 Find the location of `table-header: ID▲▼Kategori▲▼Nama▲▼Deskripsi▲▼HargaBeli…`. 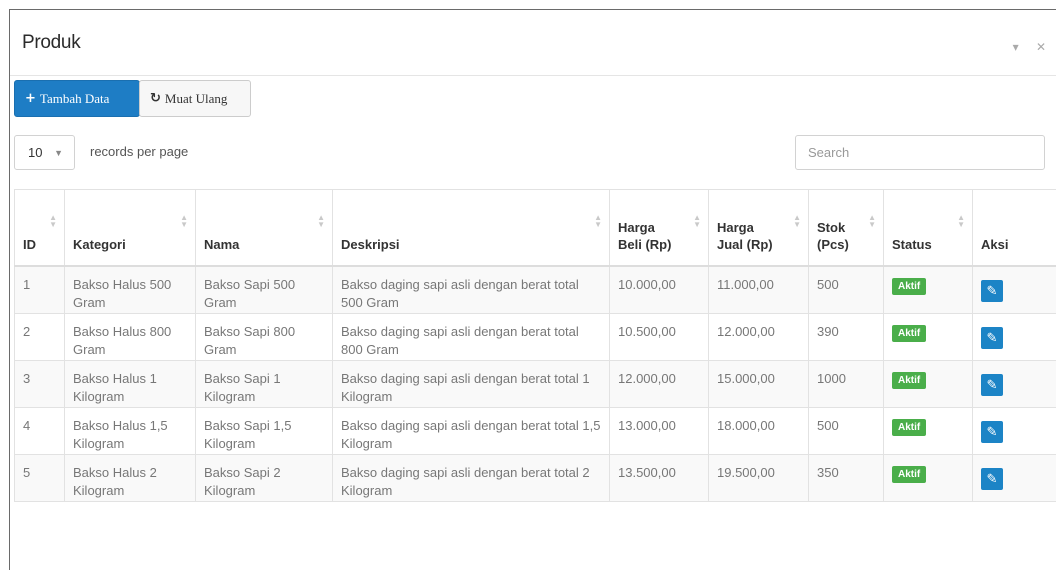

table-header: ID▲▼Kategori▲▼Nama▲▼Deskripsi▲▼HargaBeli… is located at coordinates (535, 228).